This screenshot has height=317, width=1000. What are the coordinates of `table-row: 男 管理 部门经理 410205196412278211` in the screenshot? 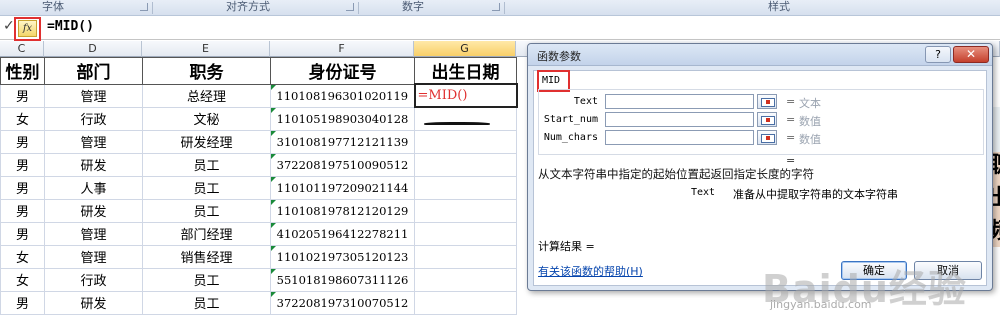 It's located at (258, 233).